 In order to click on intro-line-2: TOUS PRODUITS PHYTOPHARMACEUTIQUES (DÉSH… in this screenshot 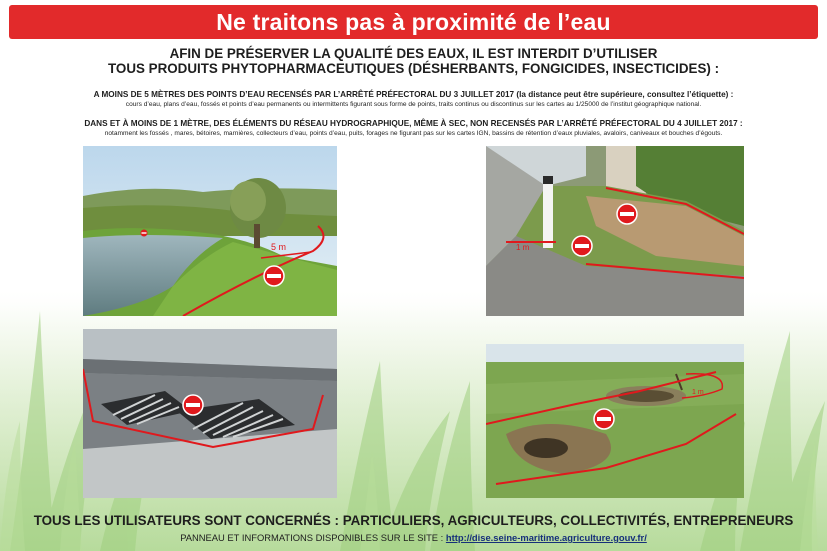, I will do `click(413, 68)`.